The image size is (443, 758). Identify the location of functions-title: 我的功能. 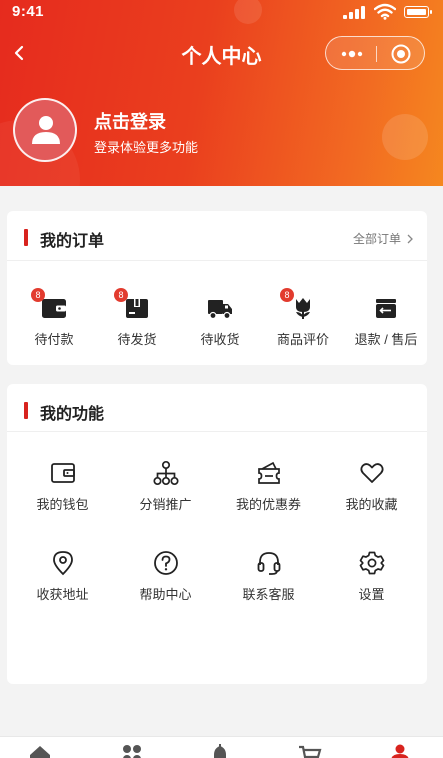
(72, 414).